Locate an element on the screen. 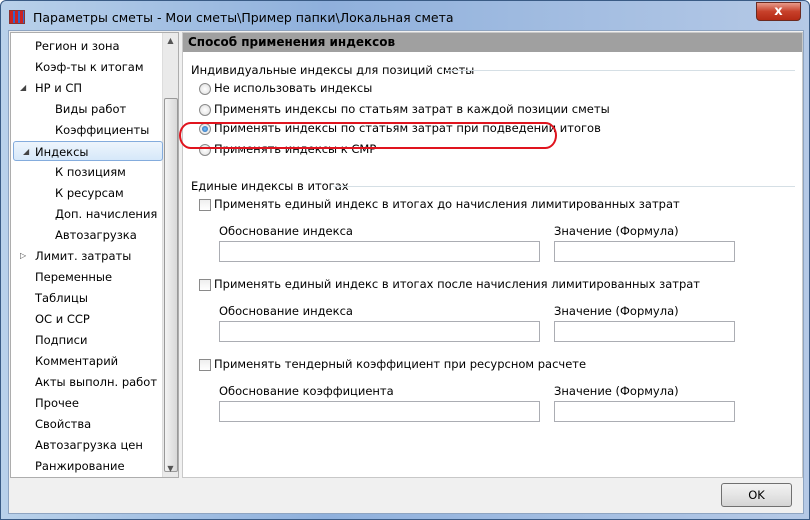 This screenshot has height=520, width=810. app-icon is located at coordinates (17, 17).